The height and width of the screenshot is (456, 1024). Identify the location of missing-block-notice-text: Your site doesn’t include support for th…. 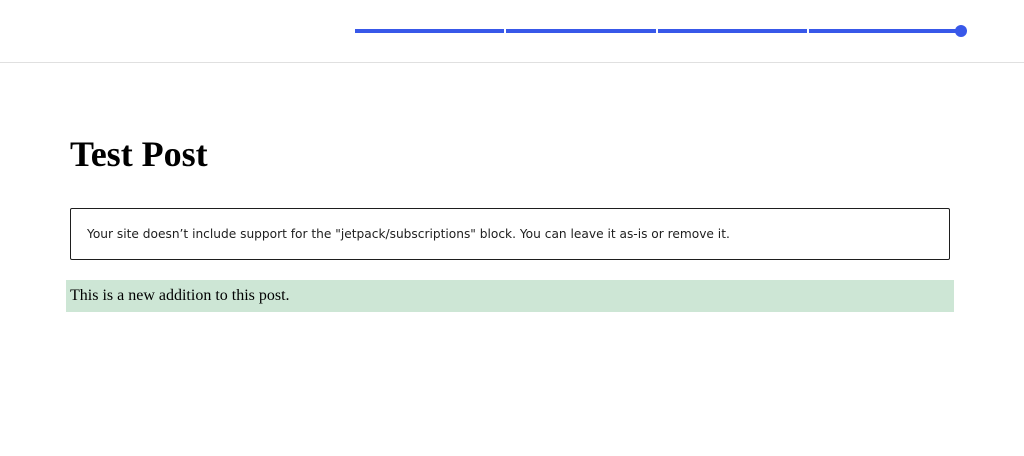
(408, 234).